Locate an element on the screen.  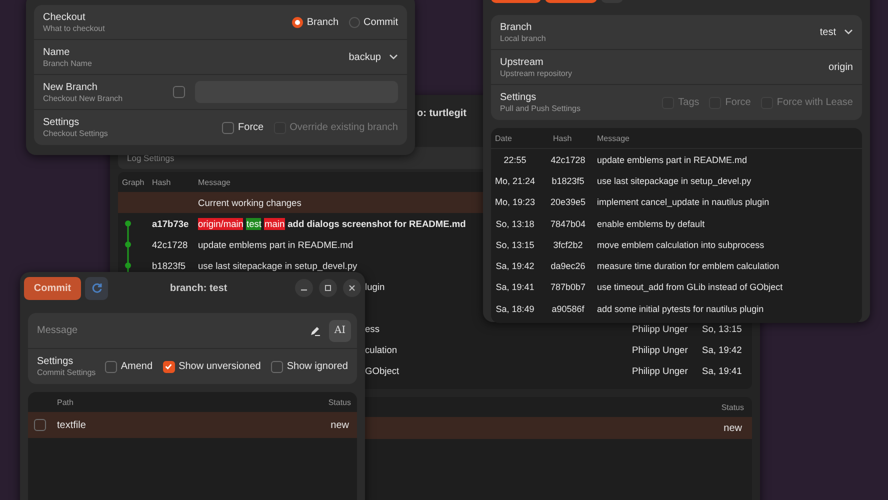
dropdown: test is located at coordinates (828, 32).